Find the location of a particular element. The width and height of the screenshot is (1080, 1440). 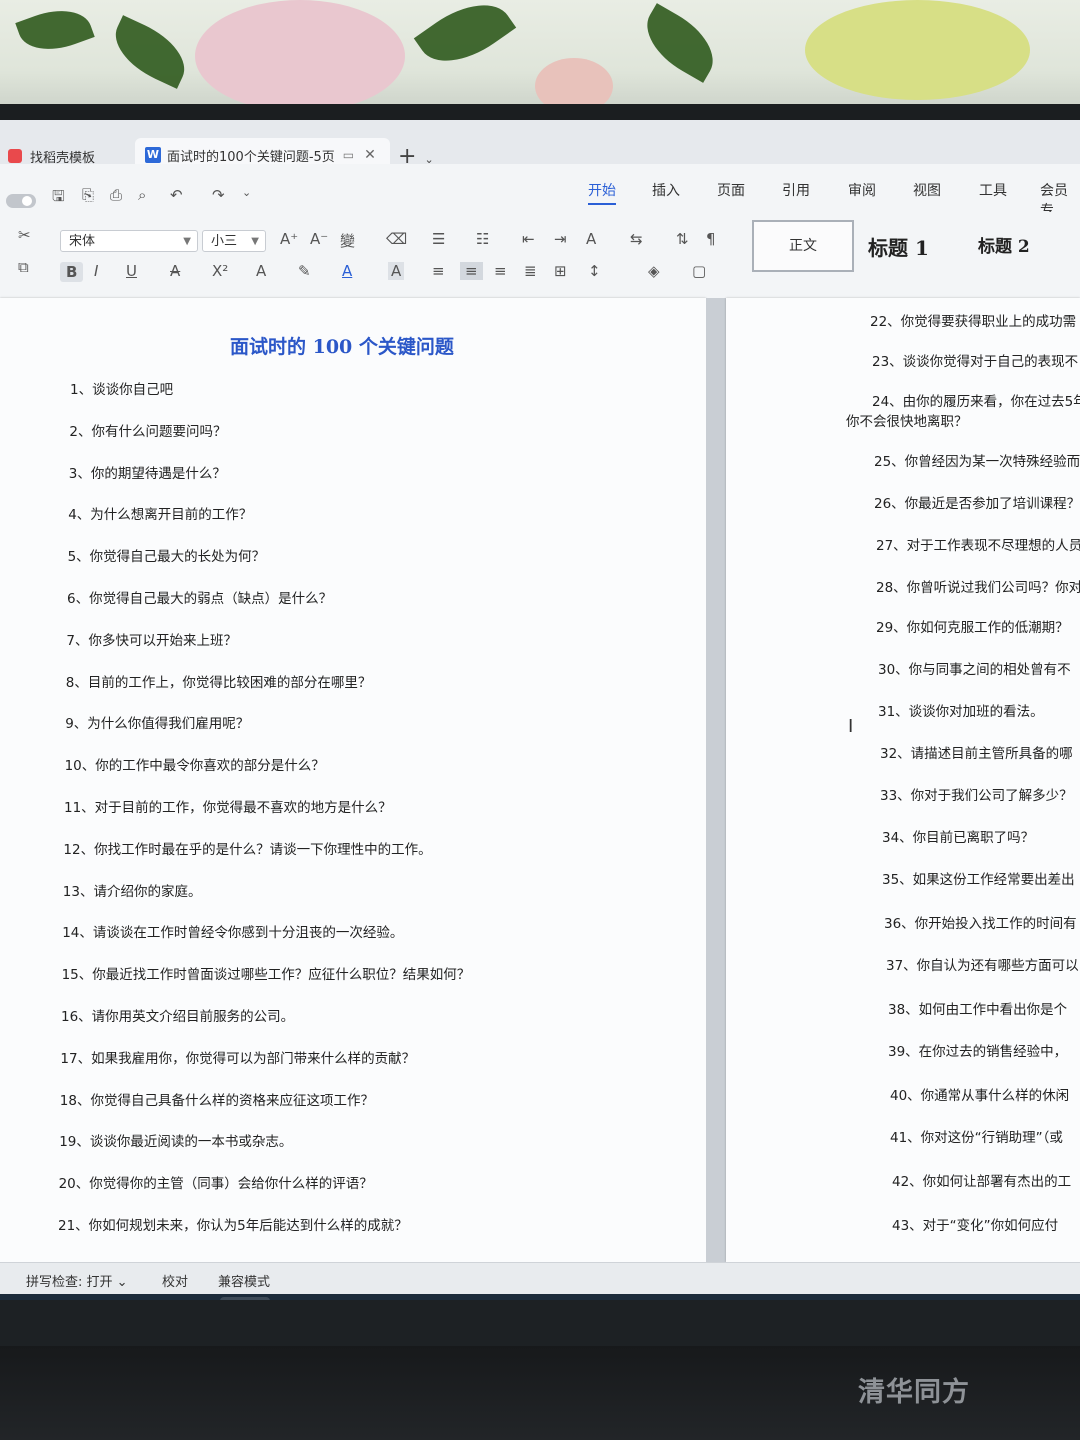

cut-icon: ✂ is located at coordinates (24, 235).